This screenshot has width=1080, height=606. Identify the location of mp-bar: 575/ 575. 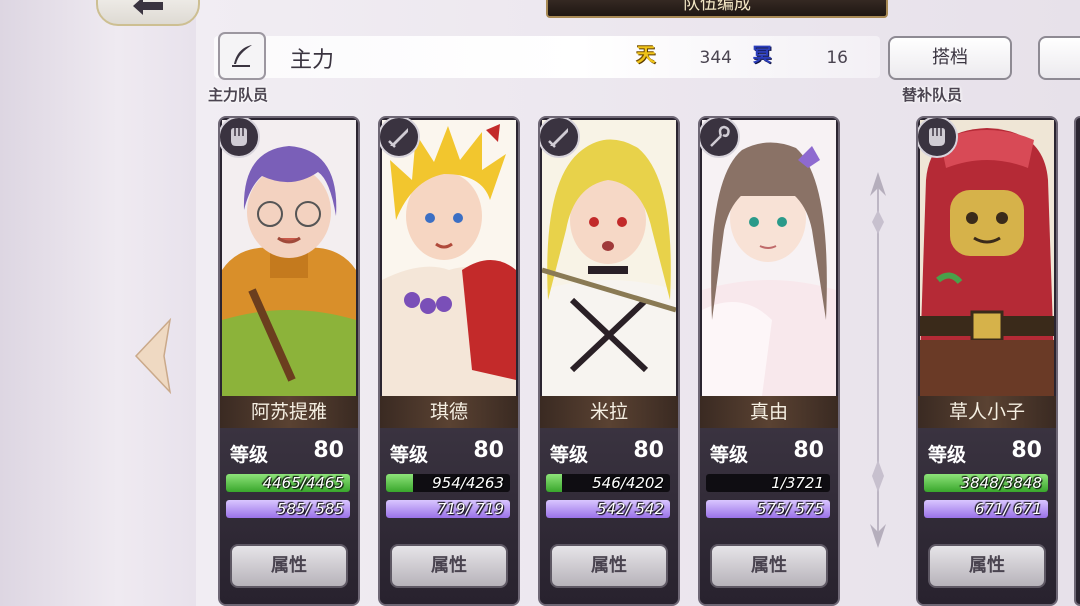
(768, 509).